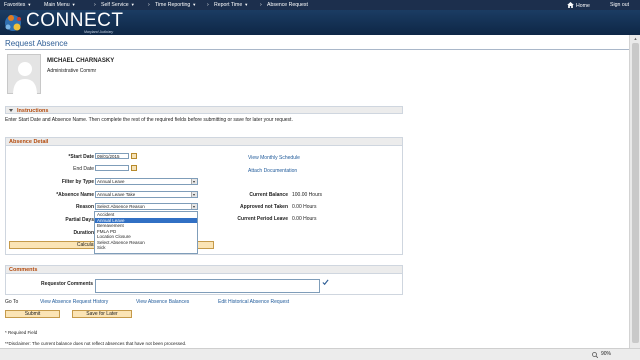  What do you see at coordinates (121, 206) in the screenshot?
I see `reason-value: Select Absence Reason` at bounding box center [121, 206].